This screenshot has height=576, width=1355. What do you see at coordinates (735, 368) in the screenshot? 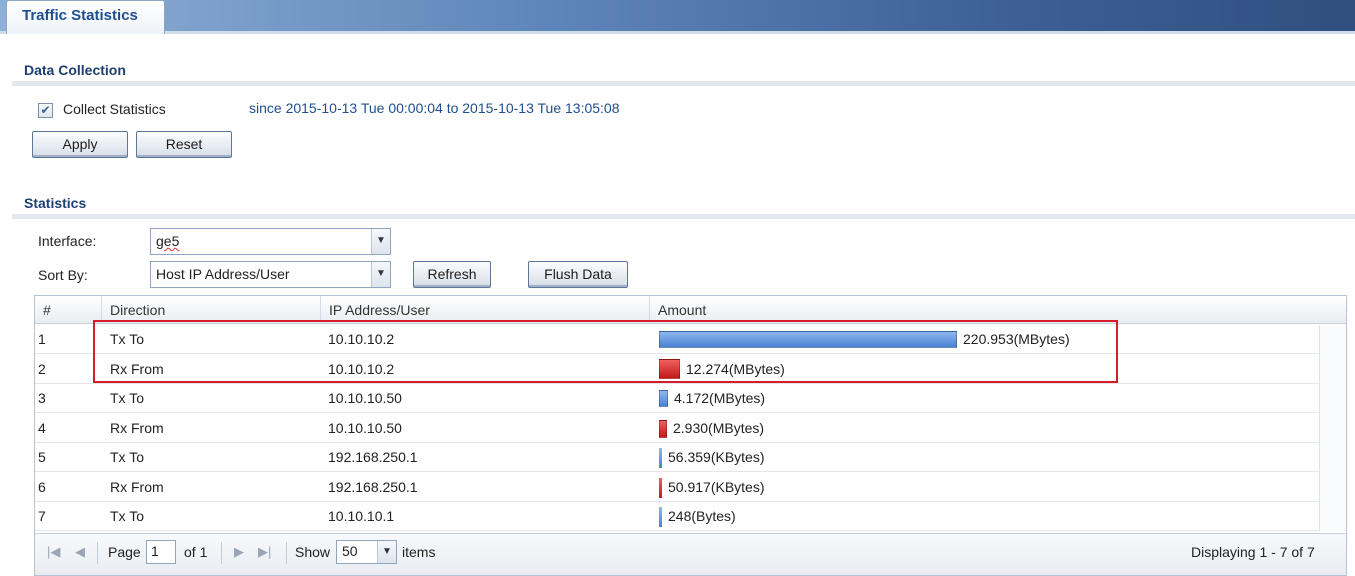
I see `row-amount: 12.274(MBytes)` at bounding box center [735, 368].